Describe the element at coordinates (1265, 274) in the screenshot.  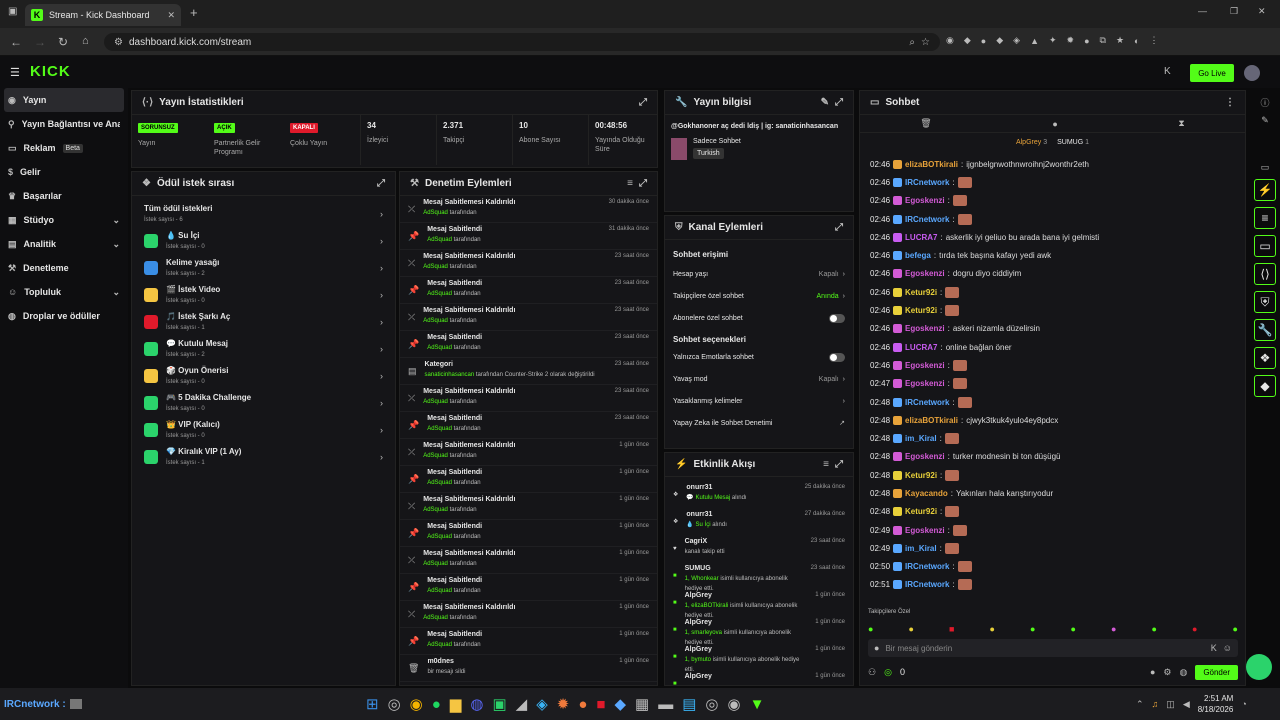
I see `rail-stats-icon: ⟨⟩` at that location.